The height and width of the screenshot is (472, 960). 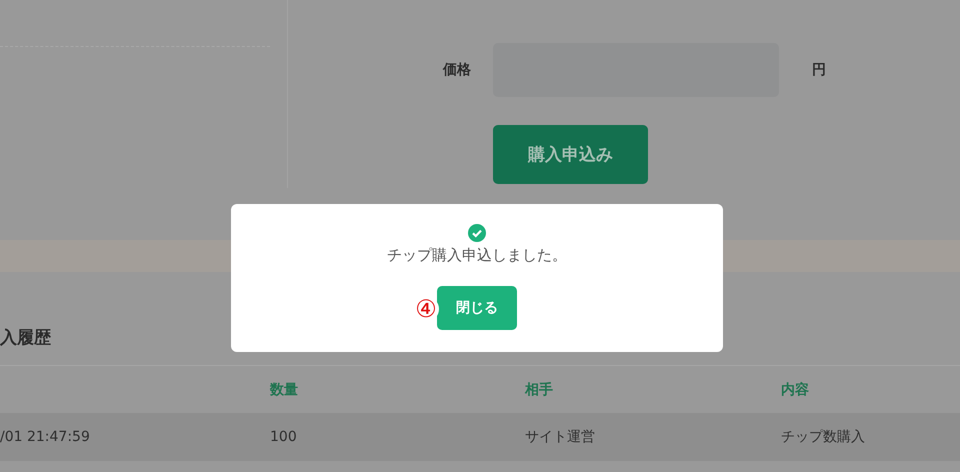 I want to click on section-title: 入履歴, so click(x=25, y=338).